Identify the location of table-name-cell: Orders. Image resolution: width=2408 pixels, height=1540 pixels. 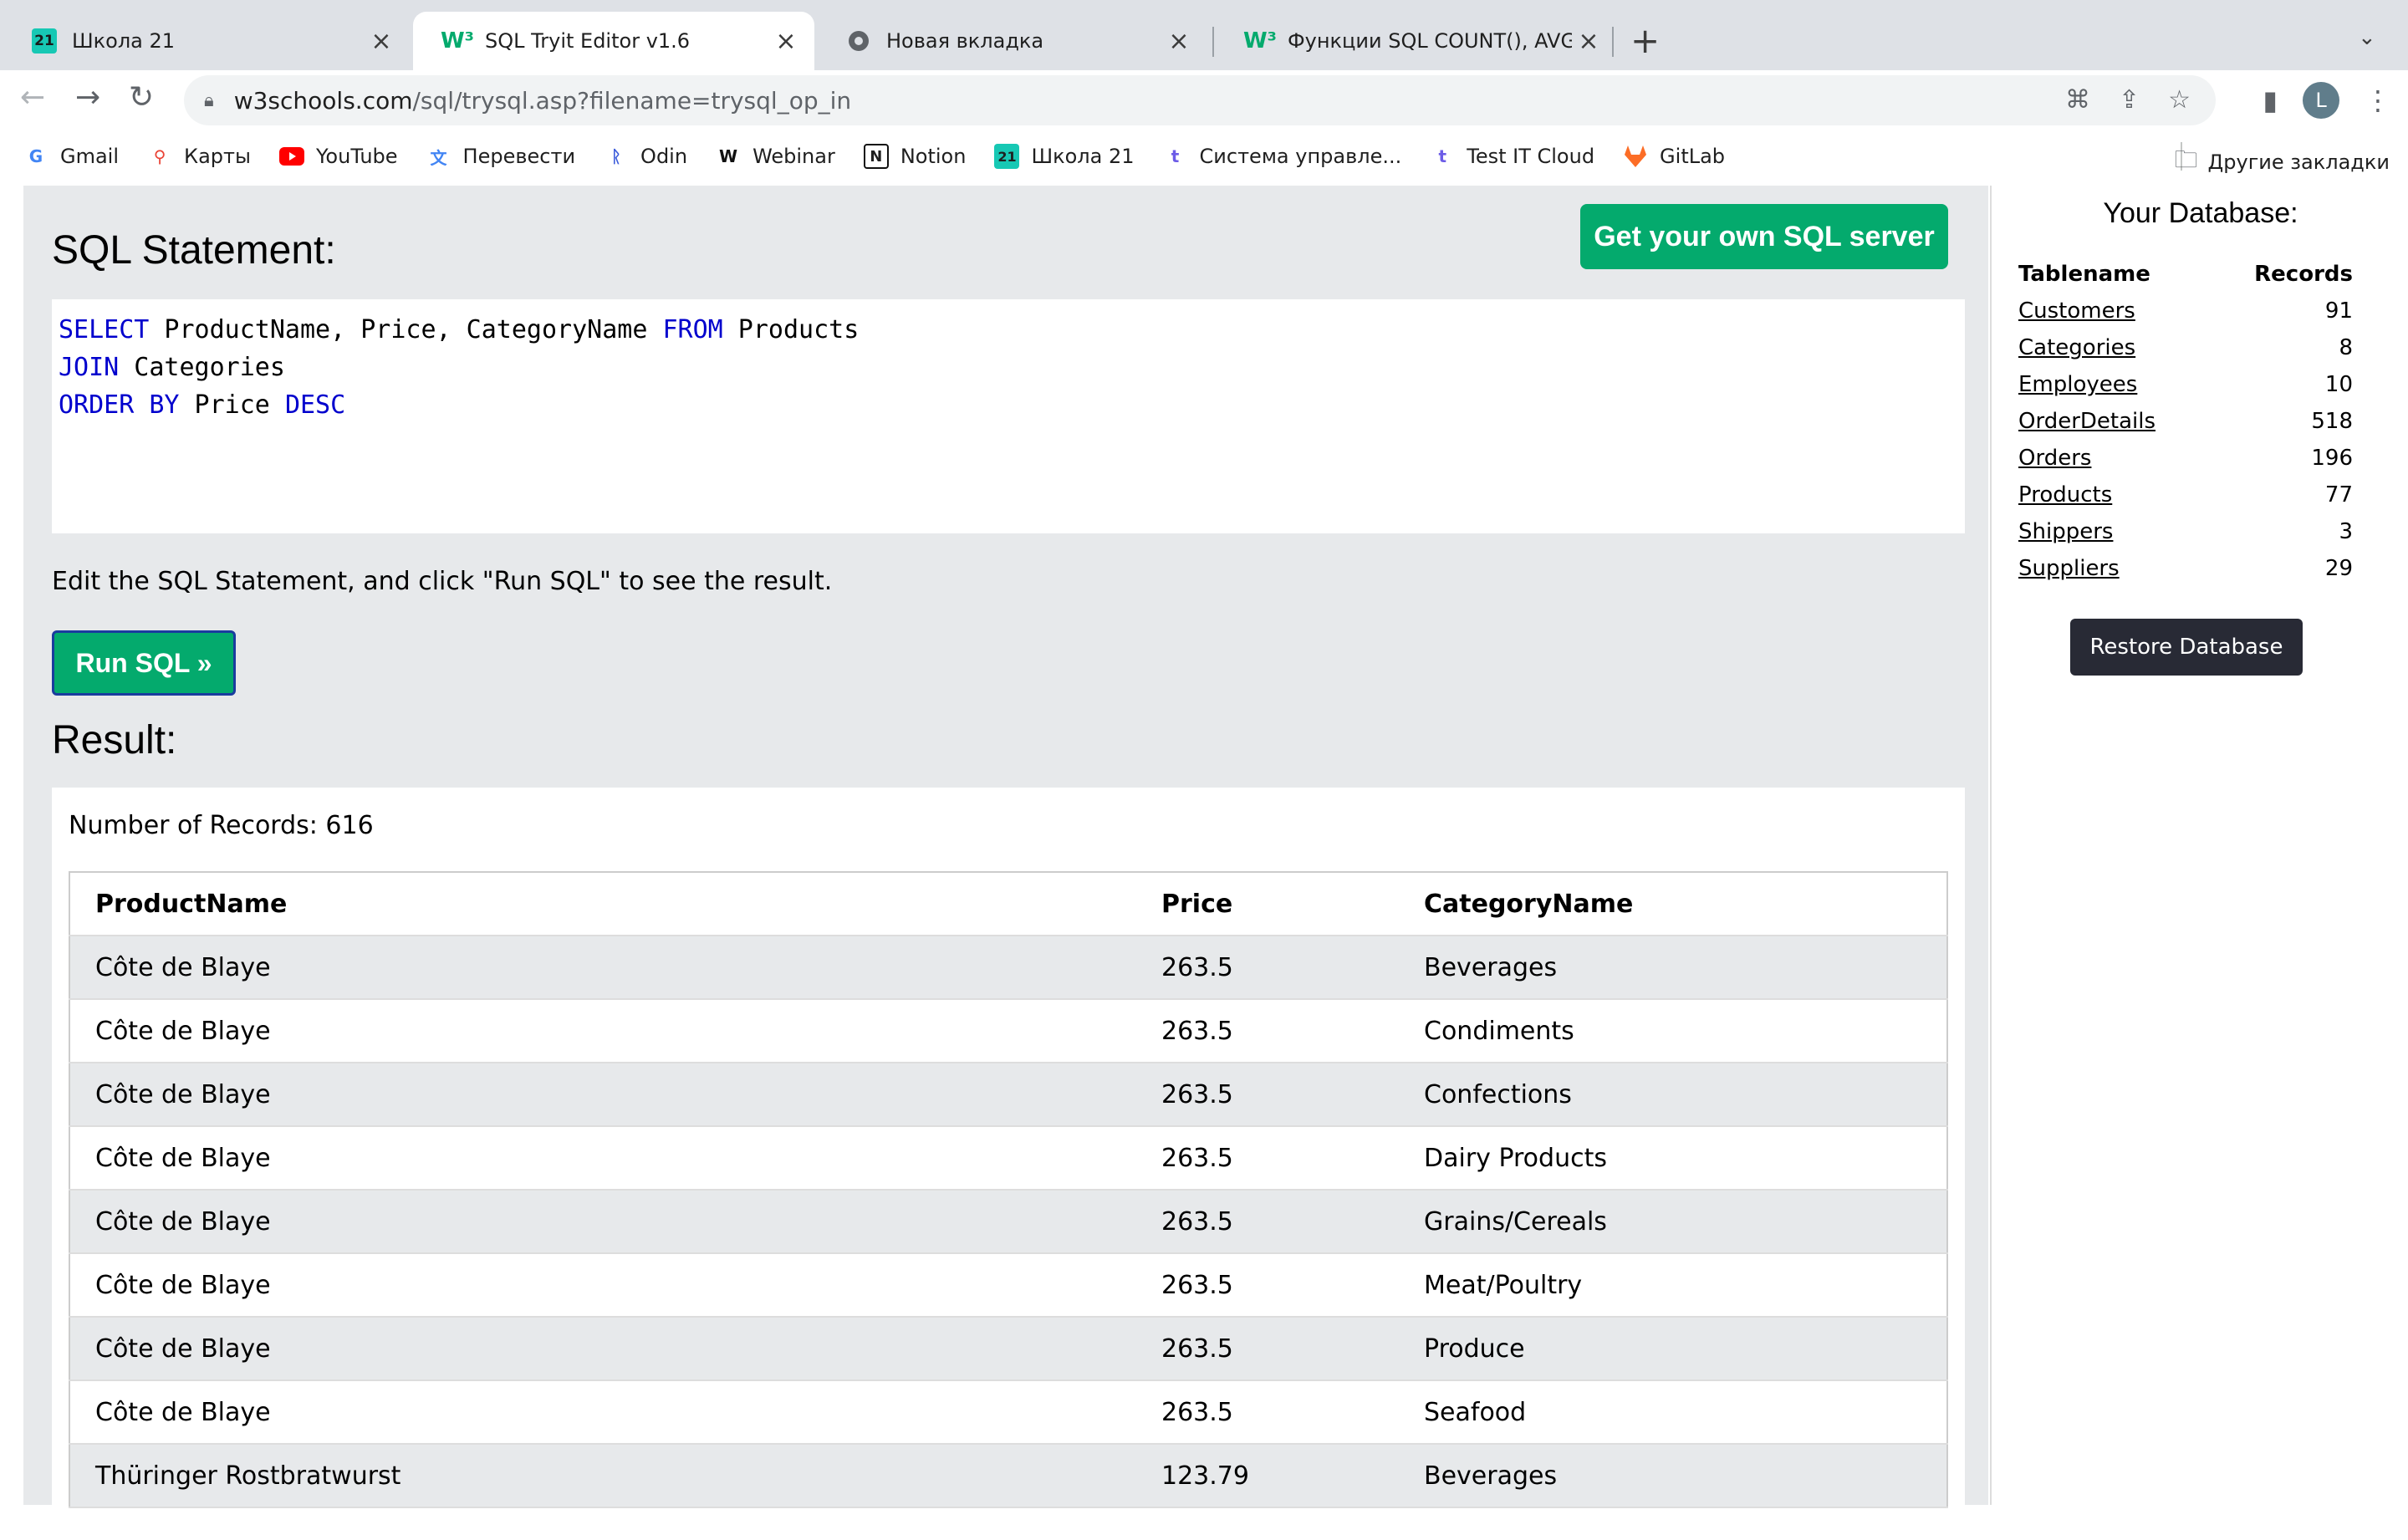
(2115, 458).